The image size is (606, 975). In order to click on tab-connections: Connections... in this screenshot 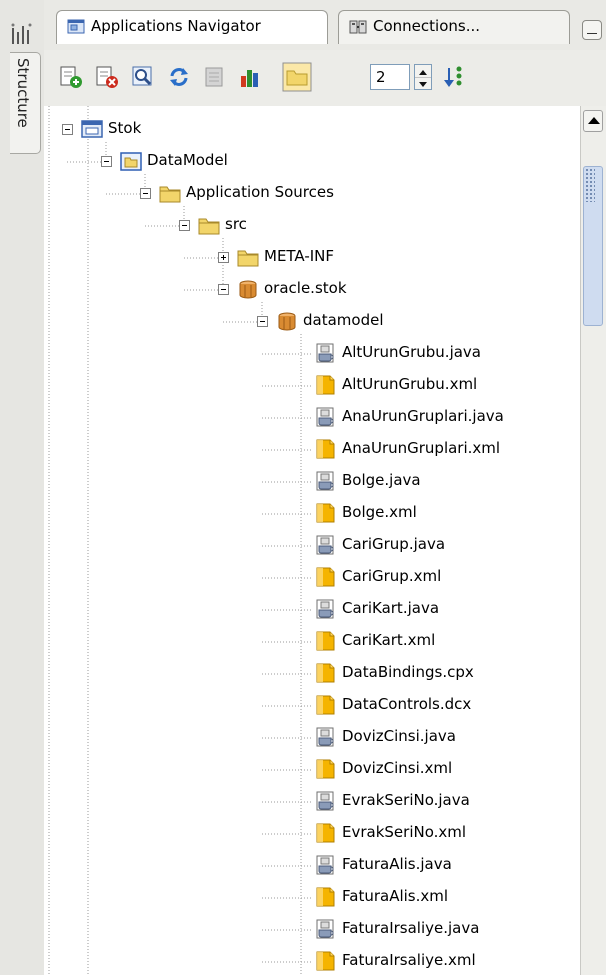, I will do `click(454, 27)`.